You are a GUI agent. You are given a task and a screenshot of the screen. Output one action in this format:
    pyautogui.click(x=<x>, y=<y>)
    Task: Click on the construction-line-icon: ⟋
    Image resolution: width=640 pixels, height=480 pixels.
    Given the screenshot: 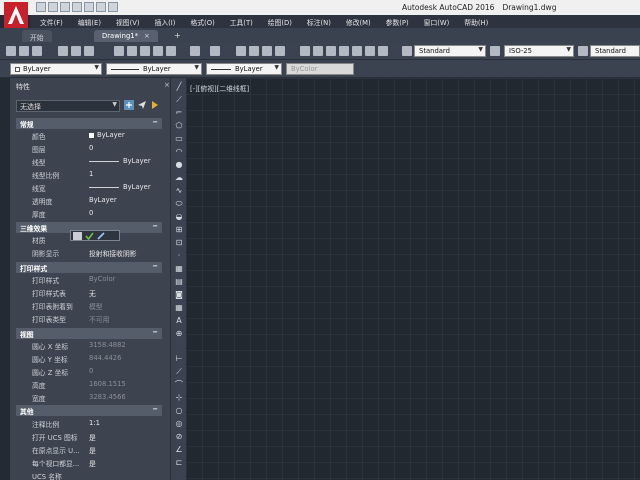 What is the action you would take?
    pyautogui.click(x=179, y=100)
    